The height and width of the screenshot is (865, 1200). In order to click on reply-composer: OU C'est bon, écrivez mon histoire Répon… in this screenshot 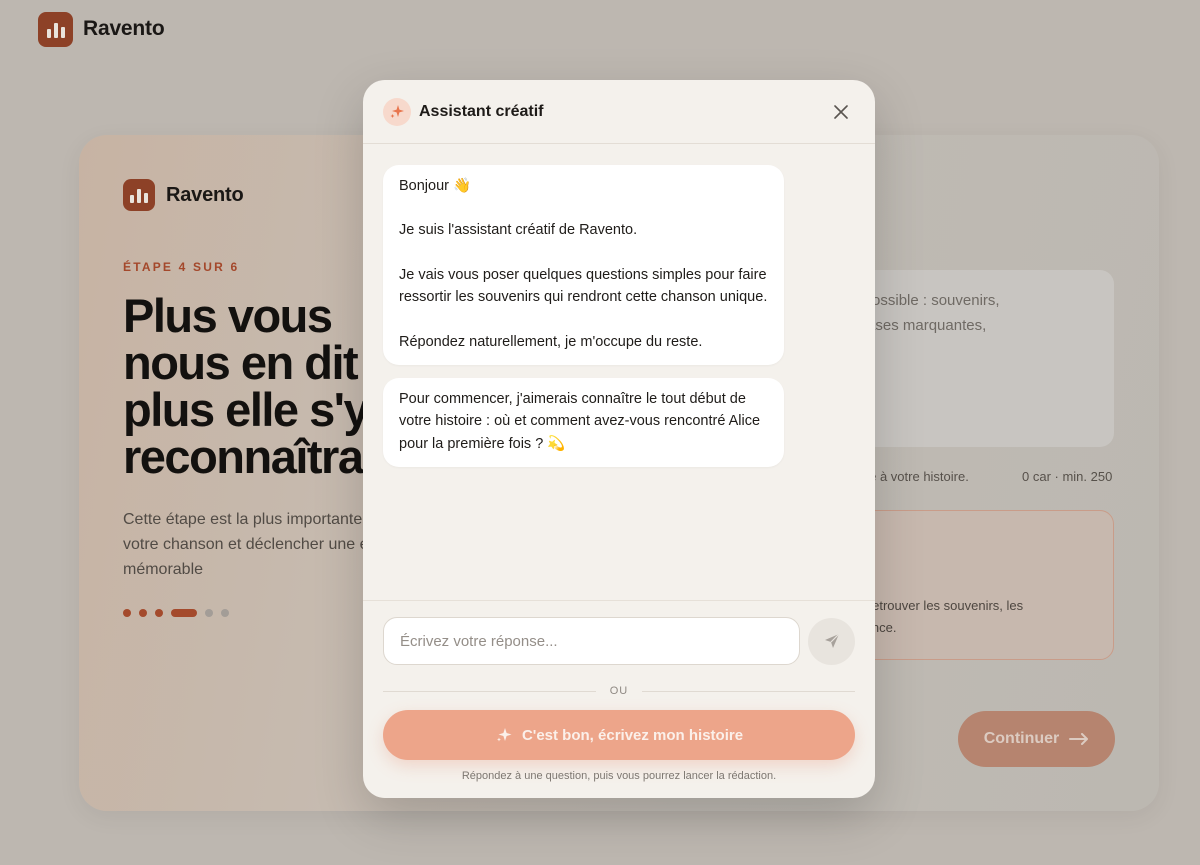, I will do `click(619, 691)`.